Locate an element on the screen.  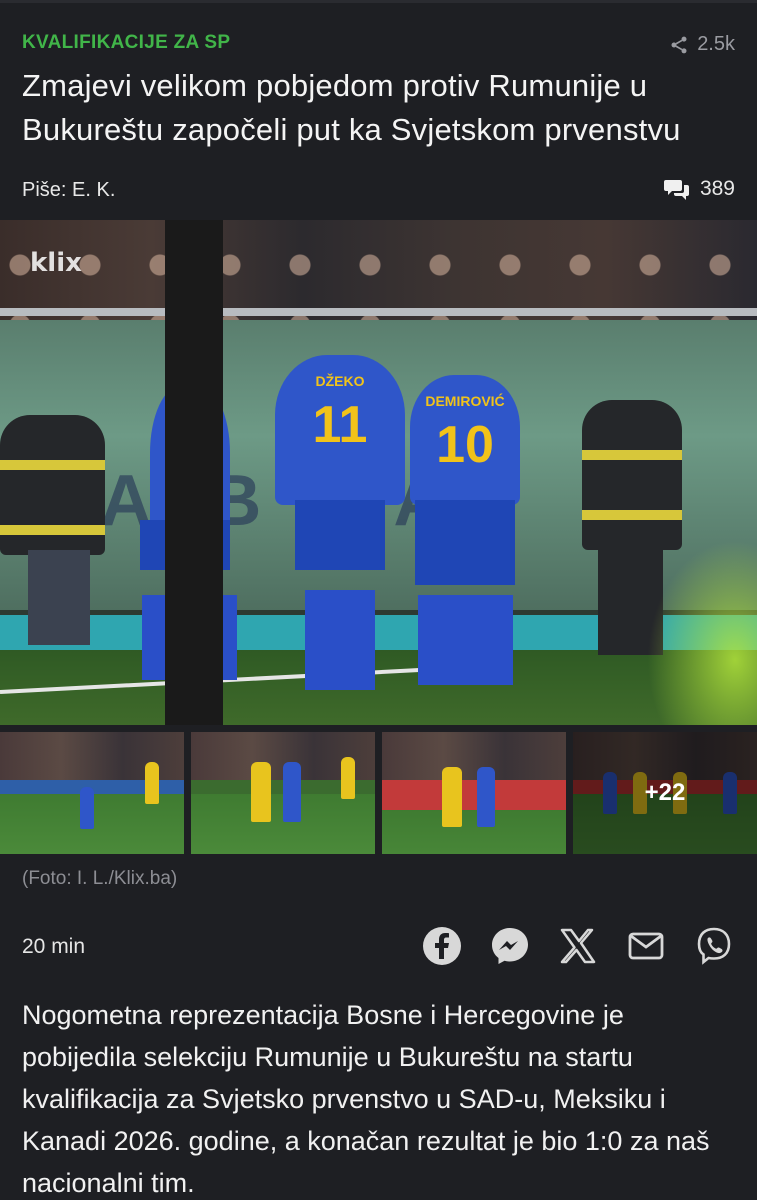
byline: Piše: E. K. 389 is located at coordinates (378, 191).